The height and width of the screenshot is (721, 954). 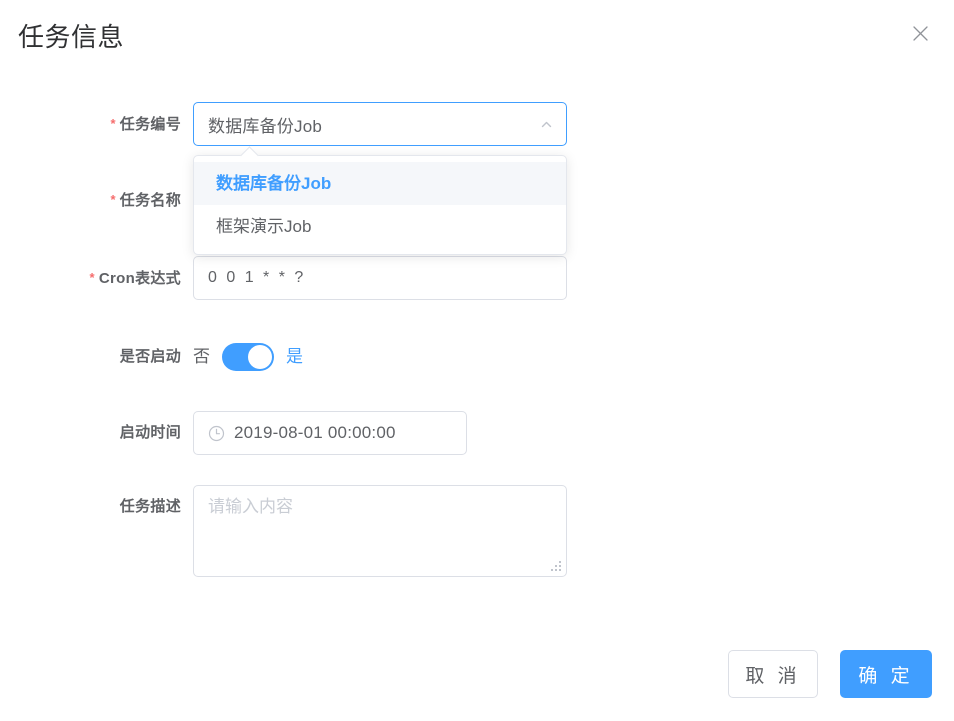 I want to click on cron-input: 0 0 1 * * ?, so click(x=380, y=278).